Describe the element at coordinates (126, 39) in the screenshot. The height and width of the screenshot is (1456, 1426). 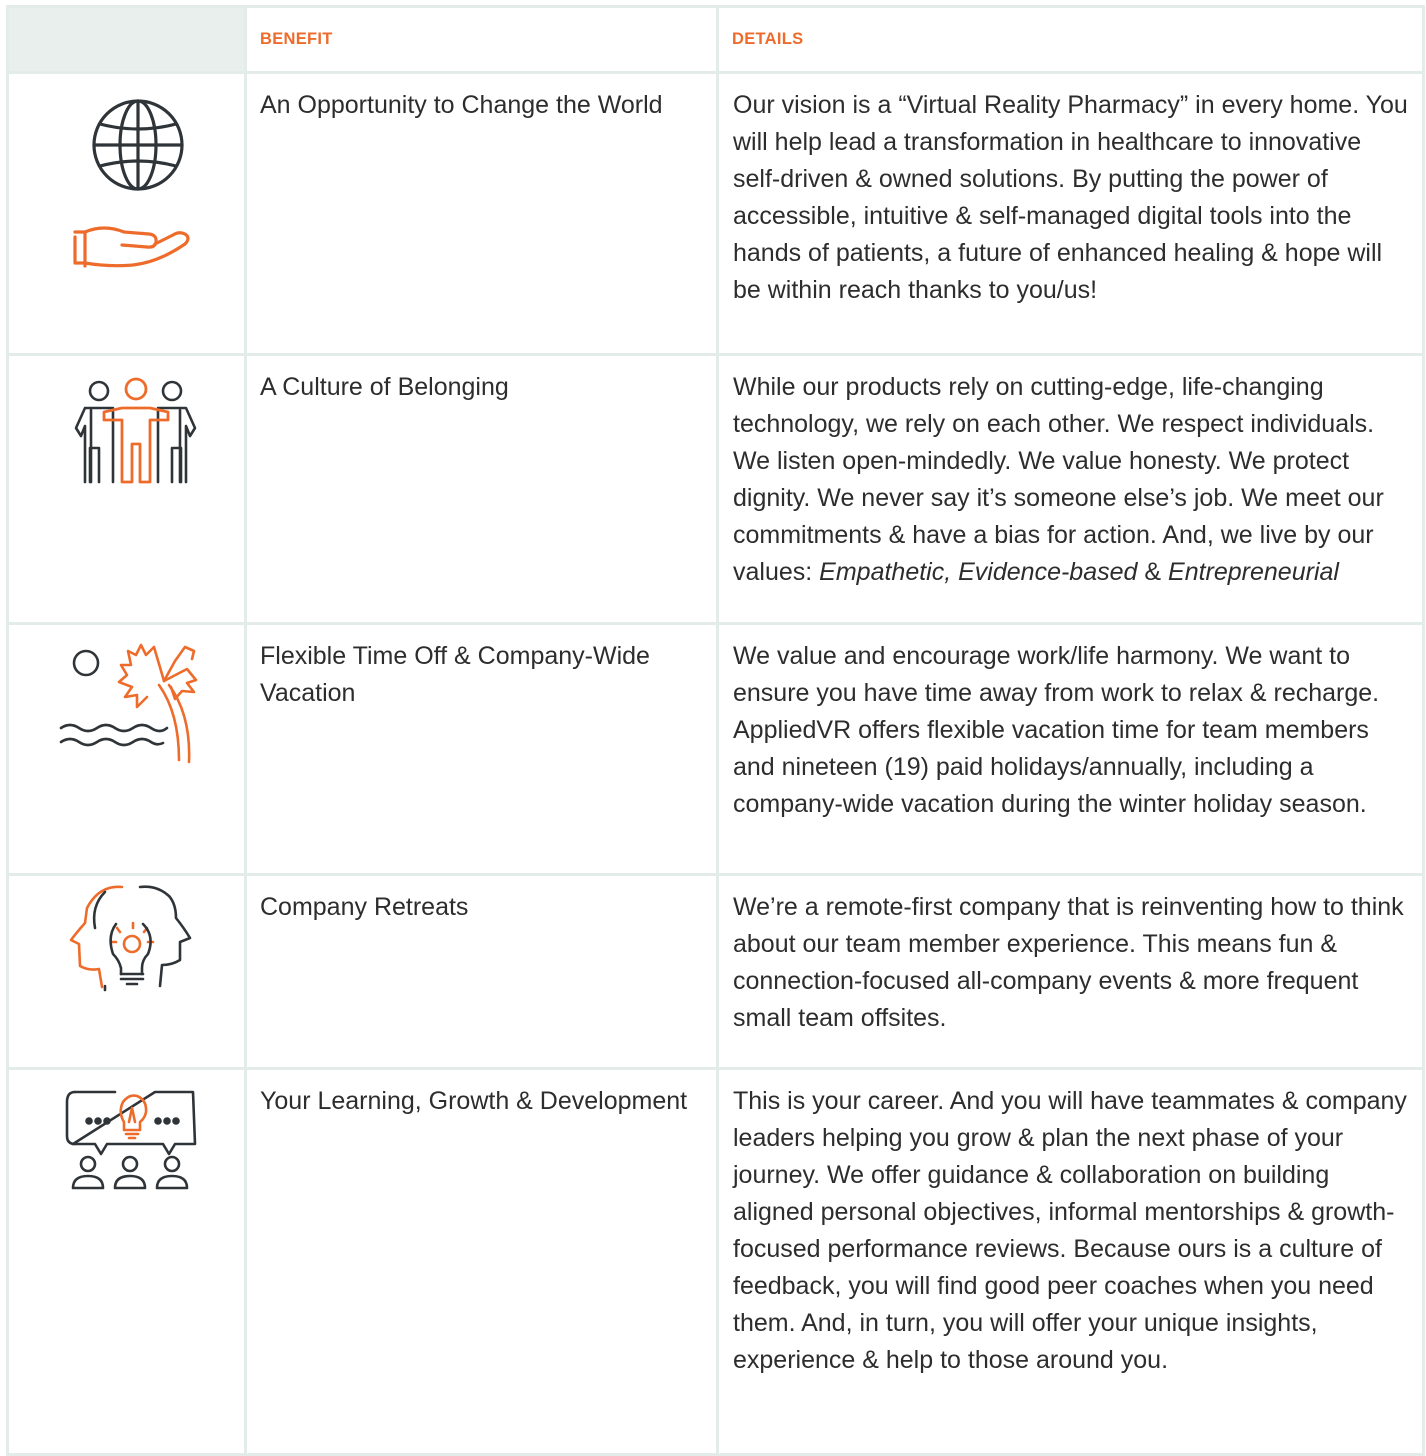
I see `icon-column-header` at that location.